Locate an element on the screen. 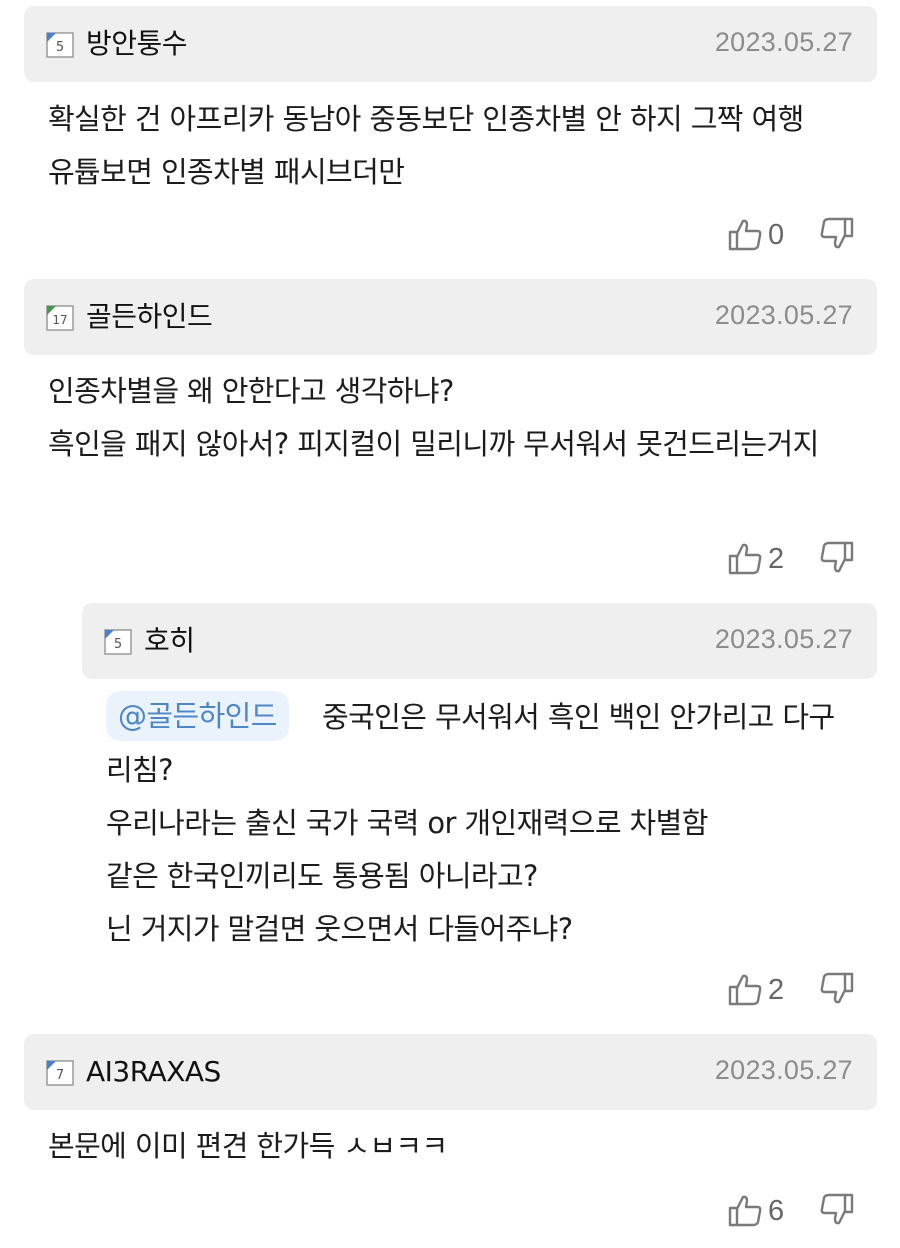  comment-header: 5 방안퉁수 2023.05.27 is located at coordinates (450, 44).